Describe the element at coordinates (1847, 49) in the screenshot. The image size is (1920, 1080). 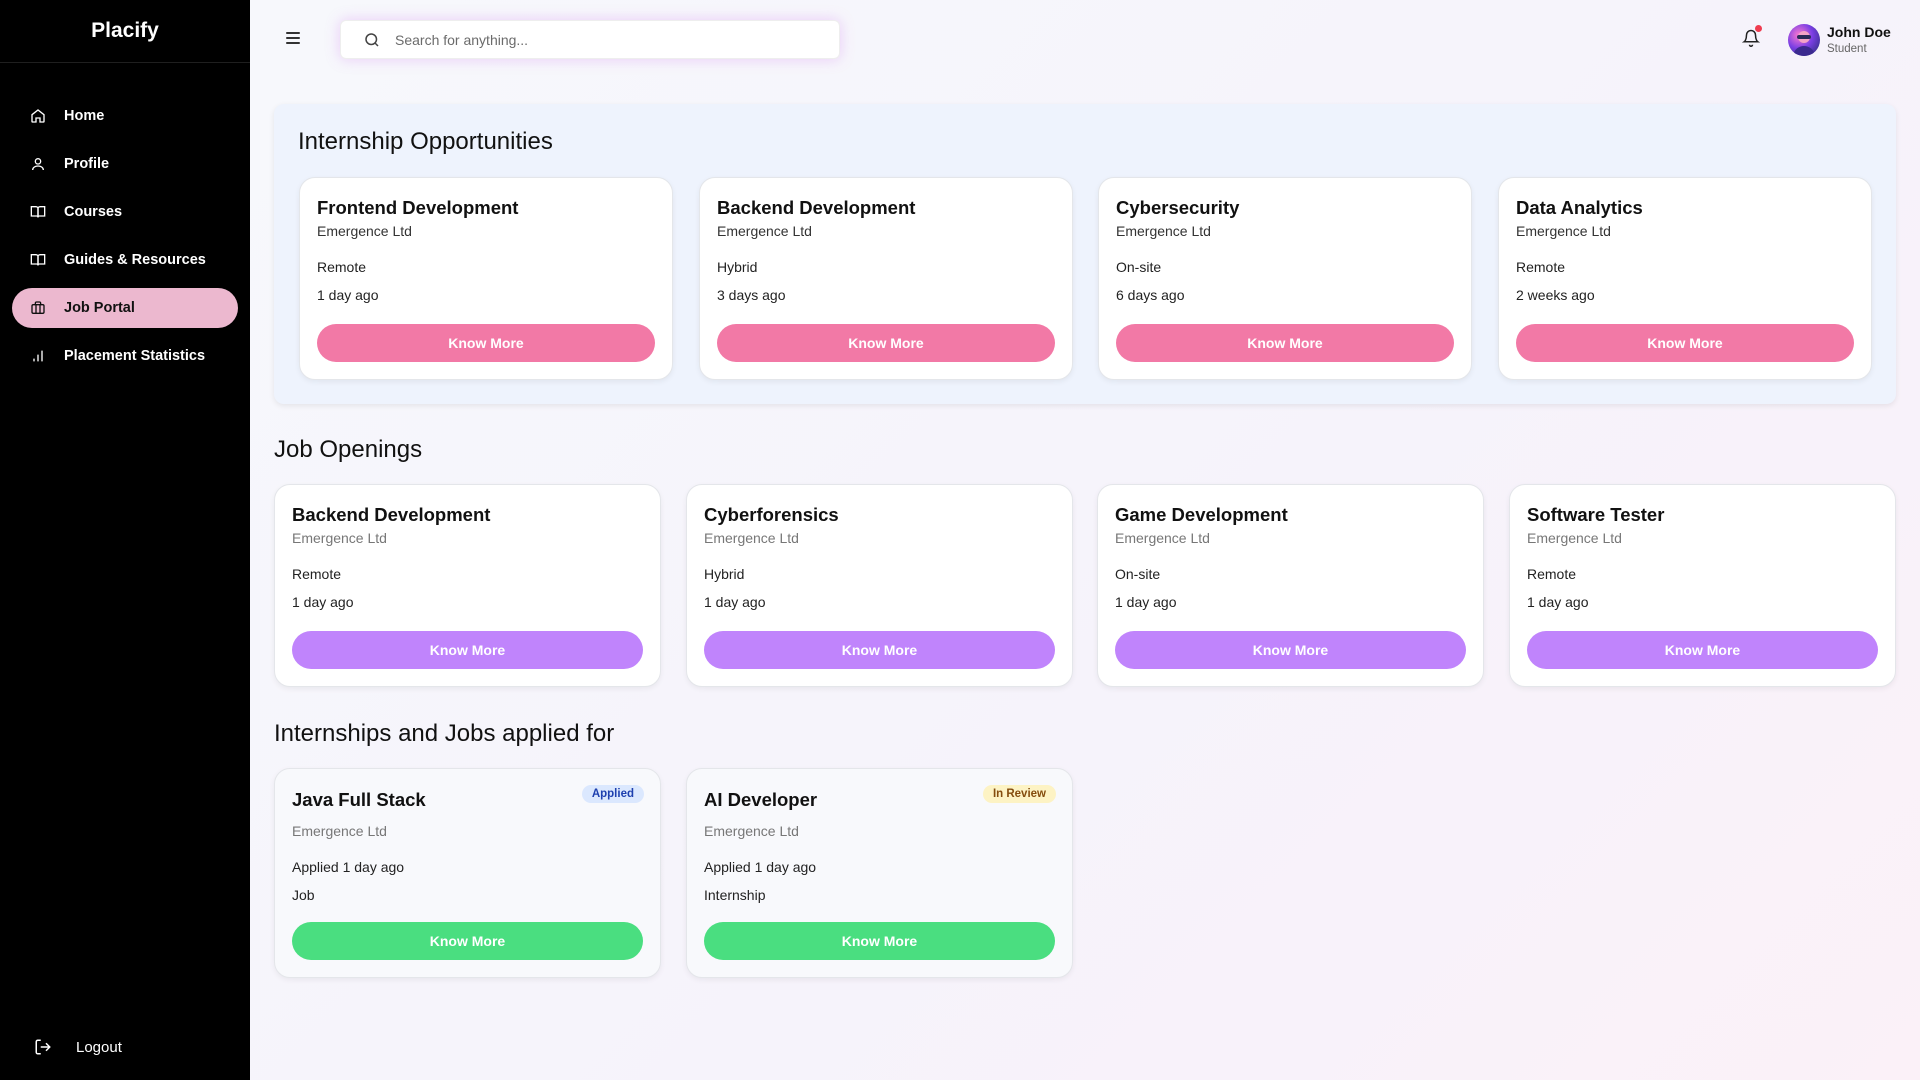
I see `user-role: Student` at that location.